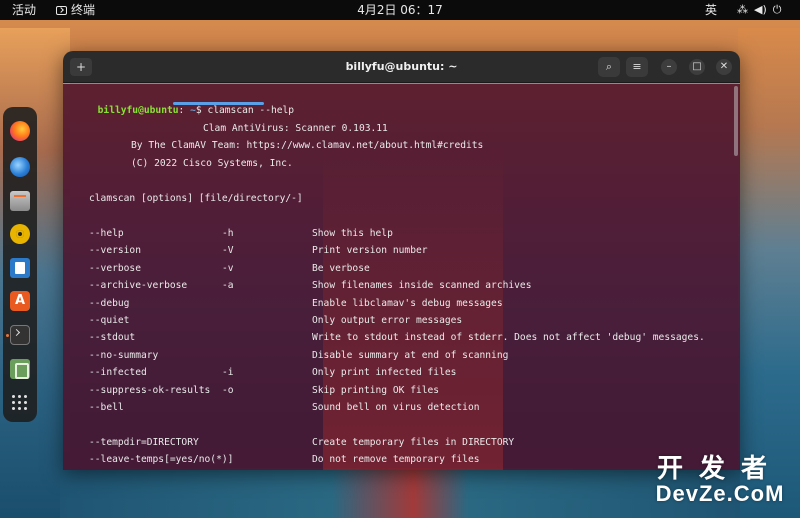  Describe the element at coordinates (138, 110) in the screenshot. I see `prompt-user: billyfu@ubuntu` at that location.